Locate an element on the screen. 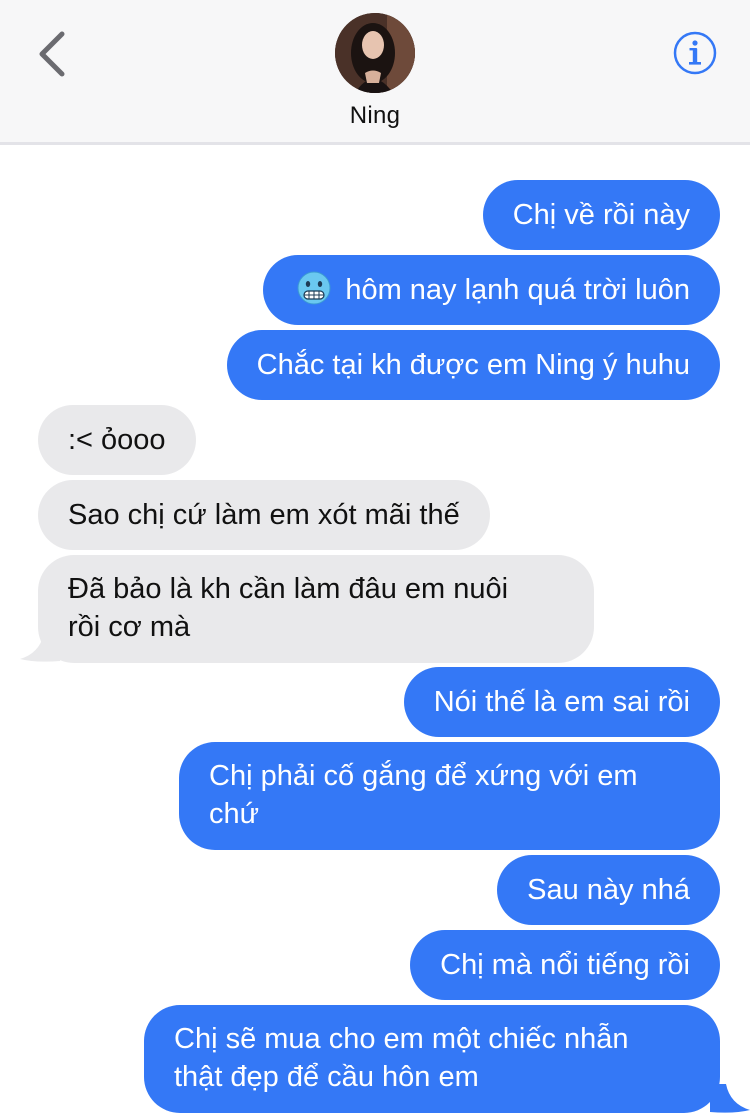  message-text: Sao chị cứ làm em xót mãi thế is located at coordinates (264, 515).